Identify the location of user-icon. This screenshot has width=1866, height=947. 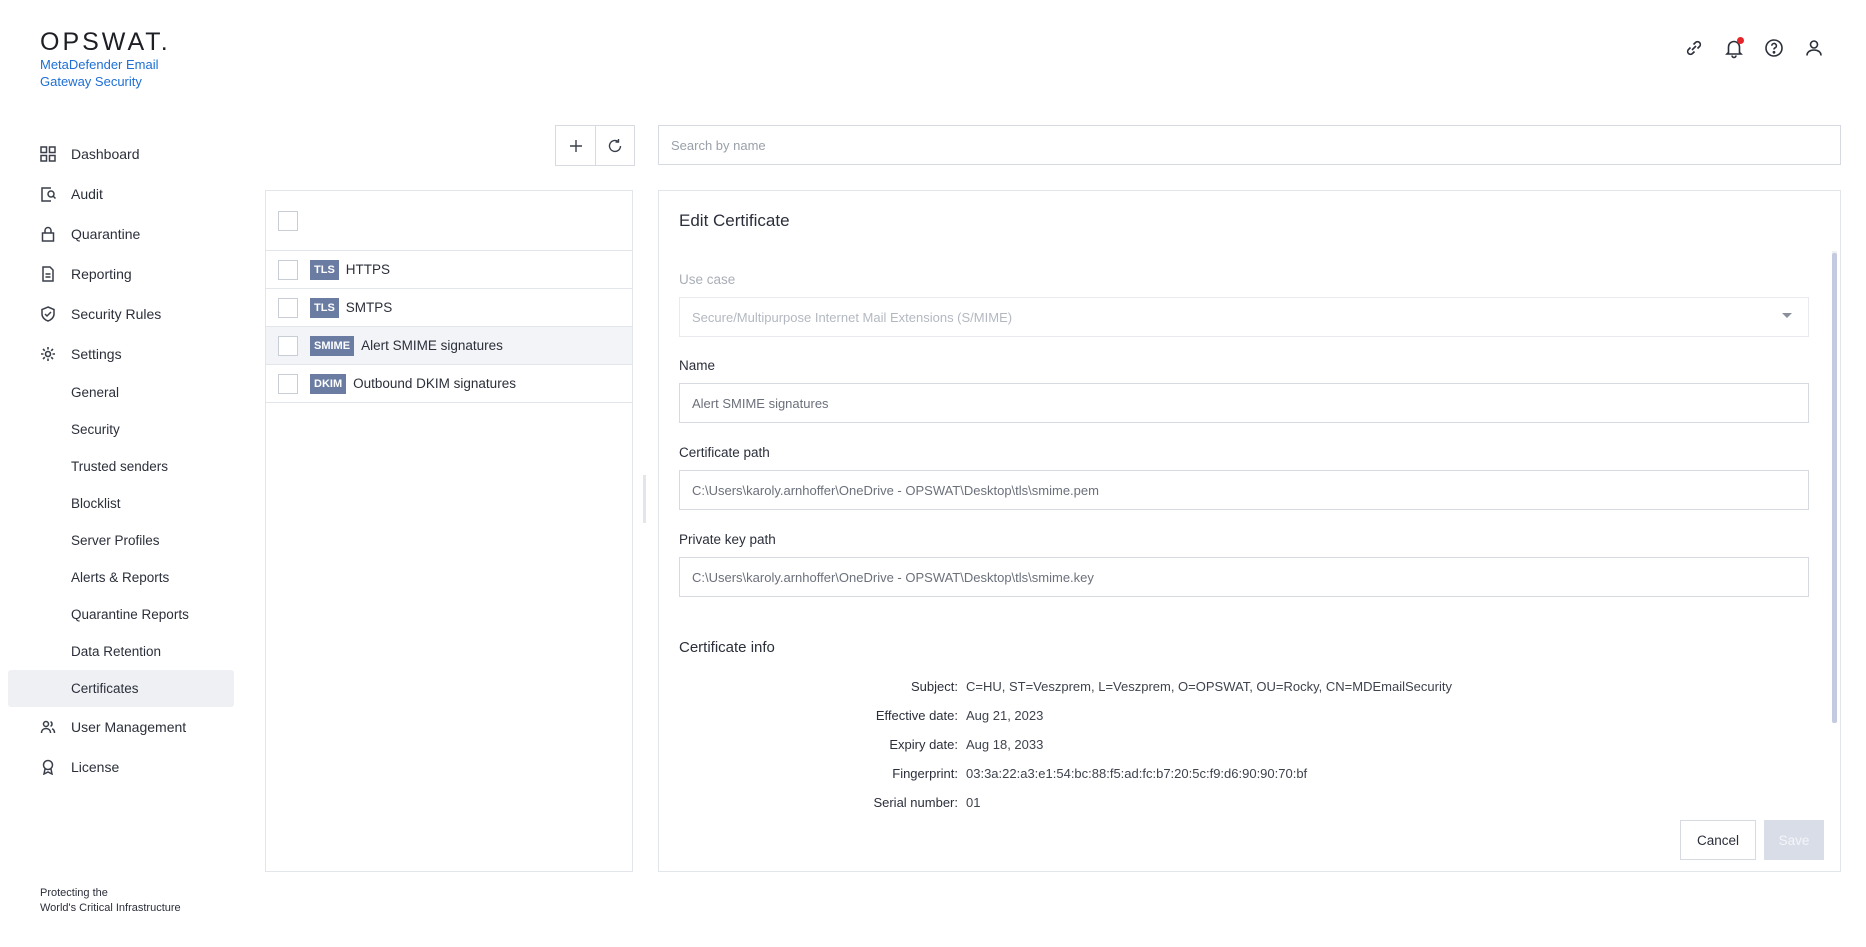
(1814, 48).